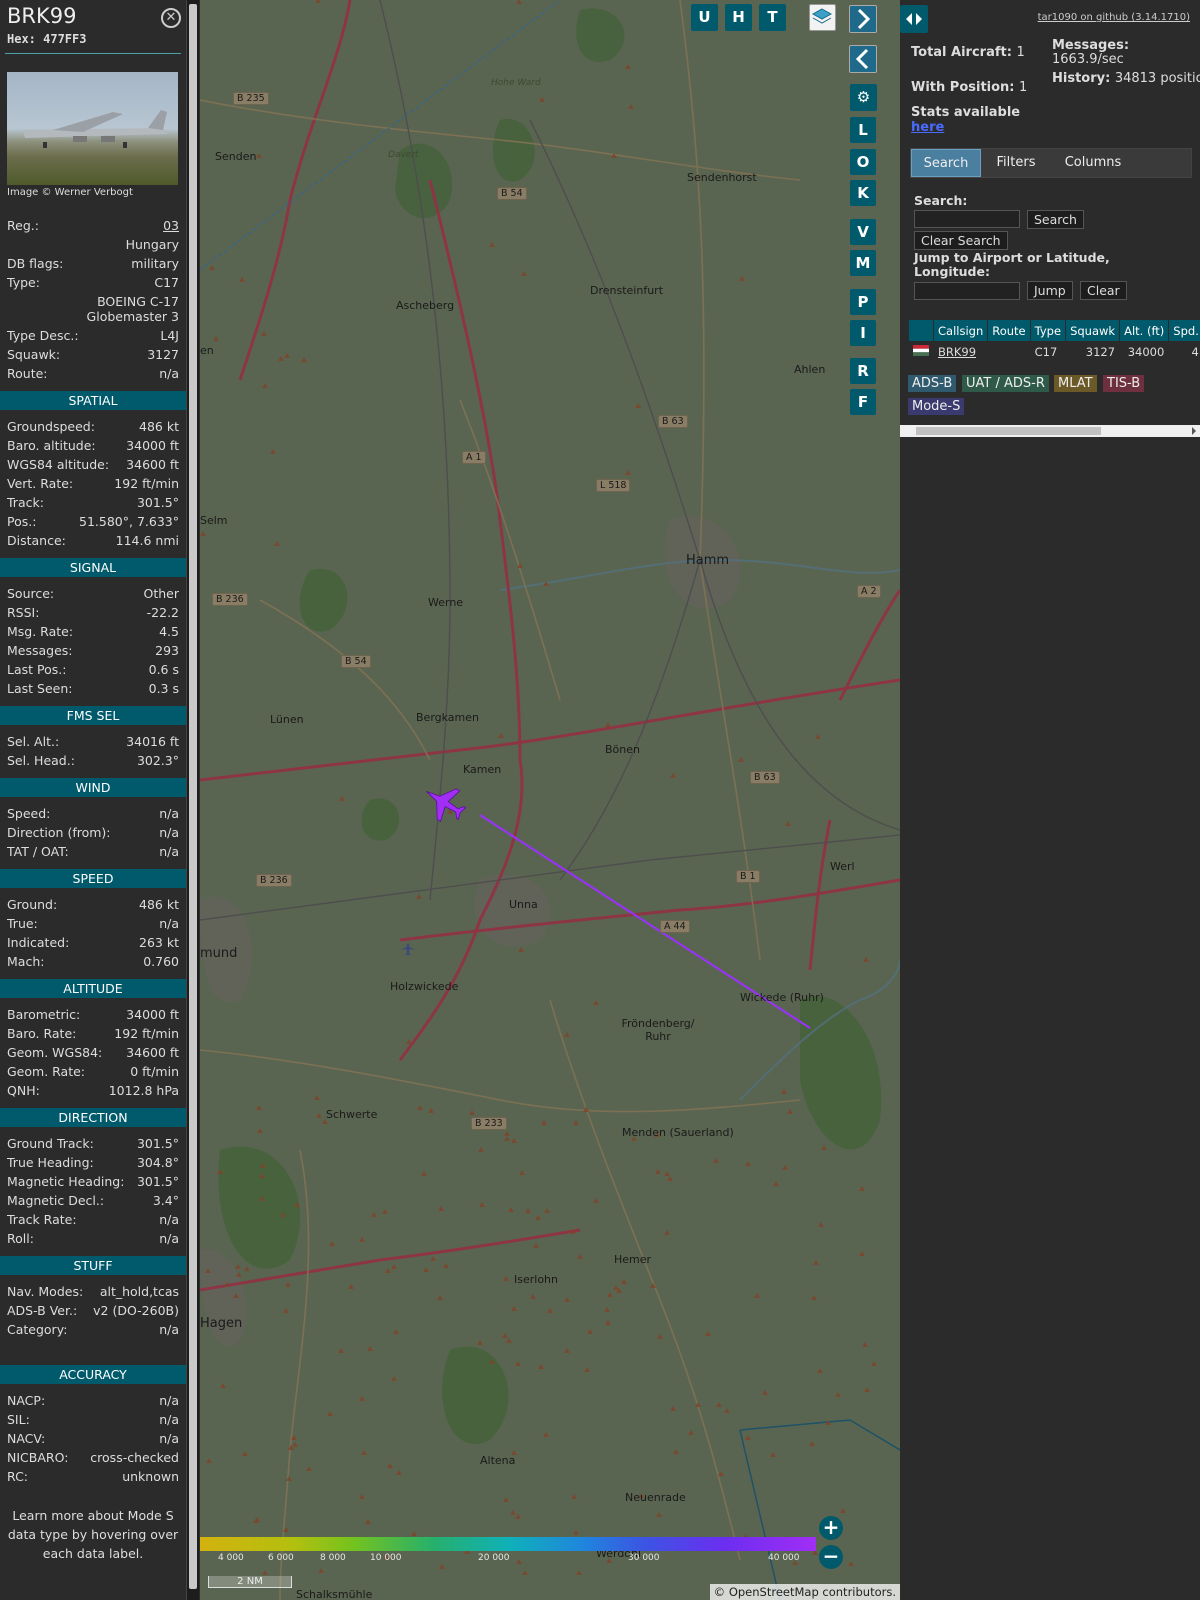 This screenshot has height=1600, width=1200. What do you see at coordinates (704, 17) in the screenshot?
I see `map-button-u: U` at bounding box center [704, 17].